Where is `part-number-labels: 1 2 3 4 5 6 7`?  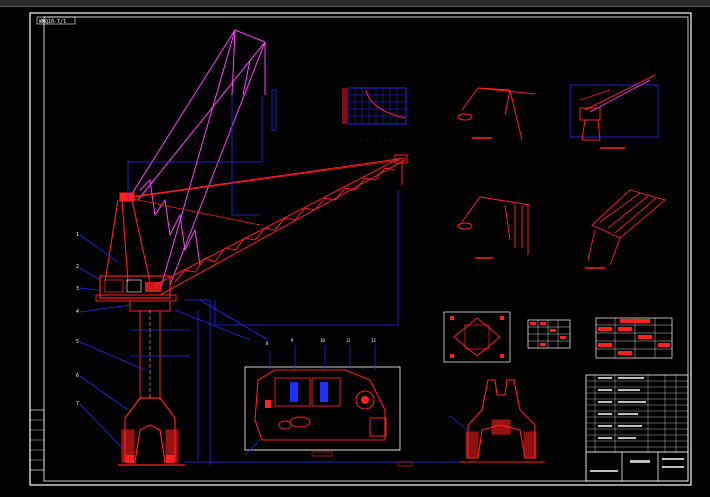 part-number-labels: 1 2 3 4 5 6 7 is located at coordinates (77, 319).